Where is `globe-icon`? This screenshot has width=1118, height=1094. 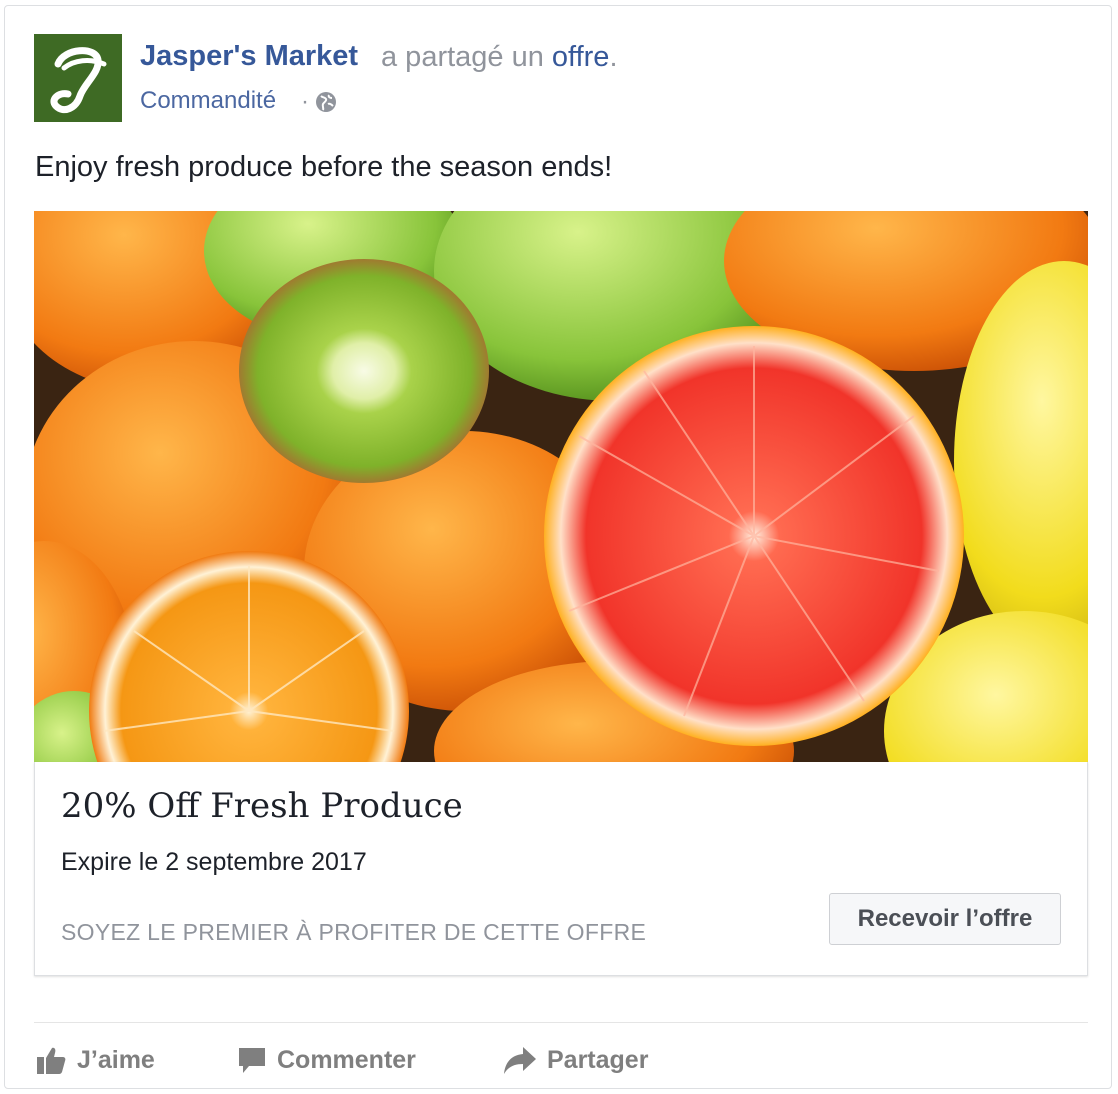 globe-icon is located at coordinates (326, 102).